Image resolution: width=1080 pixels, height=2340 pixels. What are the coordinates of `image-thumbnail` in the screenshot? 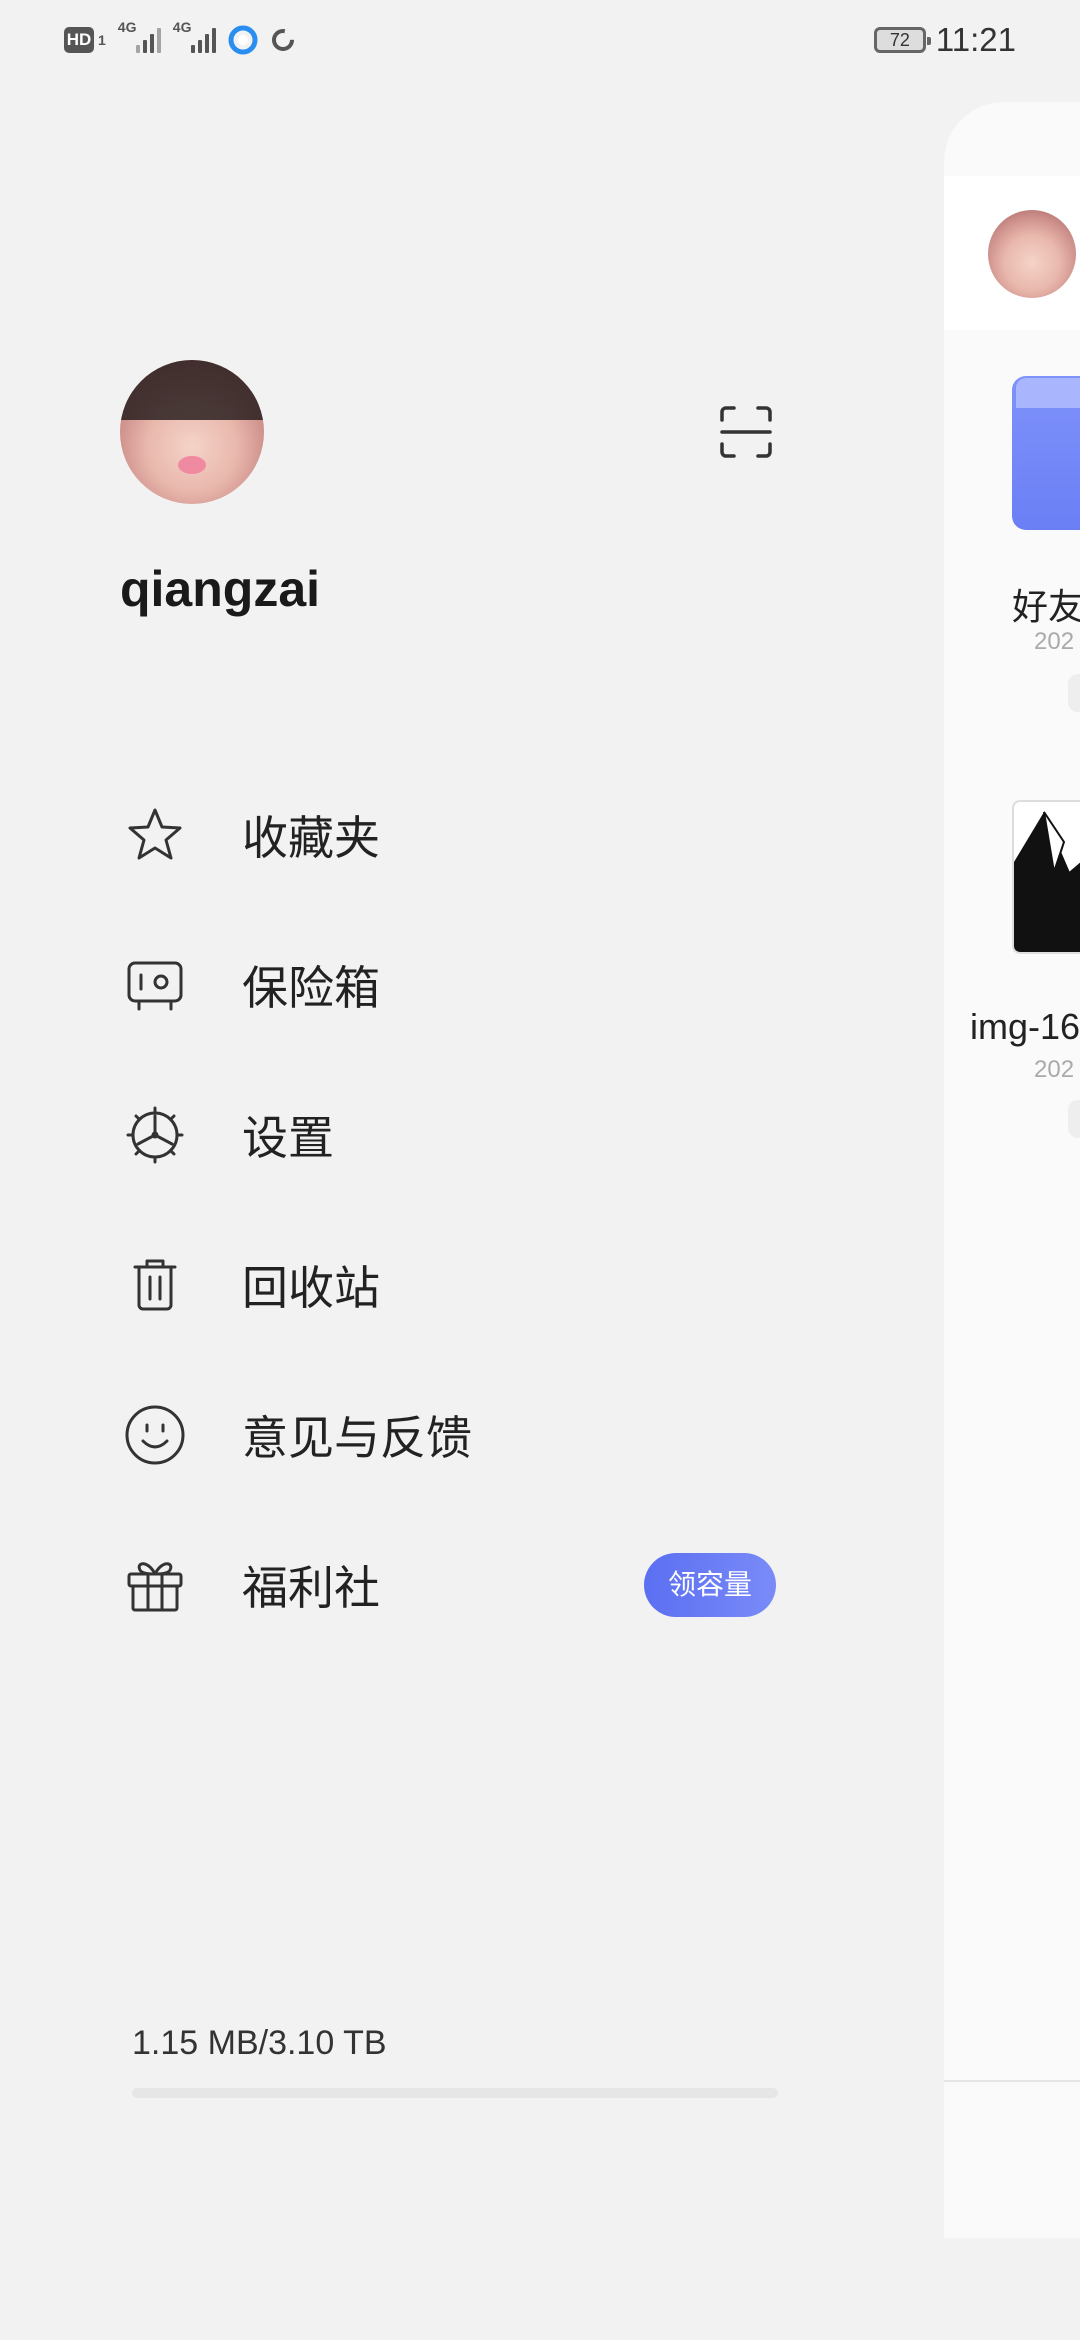 It's located at (1046, 877).